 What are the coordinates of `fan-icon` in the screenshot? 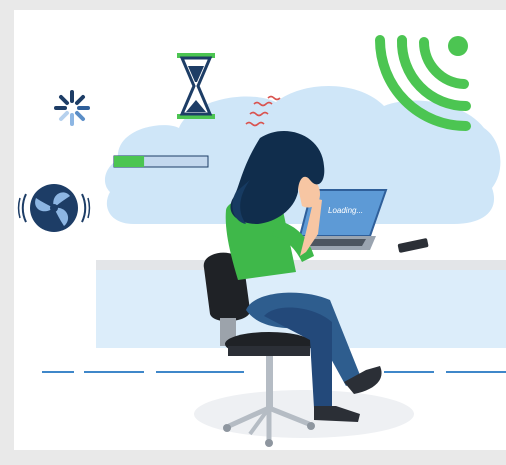 It's located at (54, 208).